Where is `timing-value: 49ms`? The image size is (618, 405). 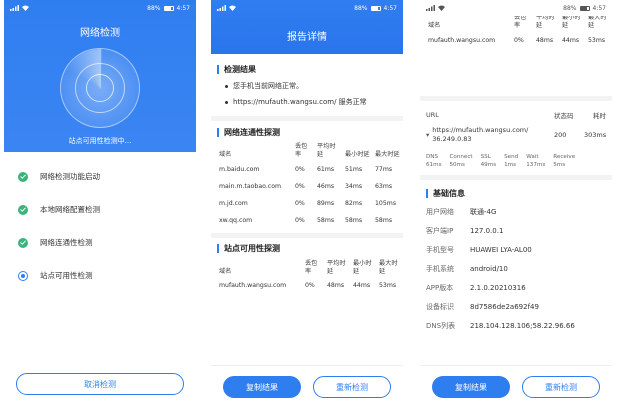
timing-value: 49ms is located at coordinates (488, 164).